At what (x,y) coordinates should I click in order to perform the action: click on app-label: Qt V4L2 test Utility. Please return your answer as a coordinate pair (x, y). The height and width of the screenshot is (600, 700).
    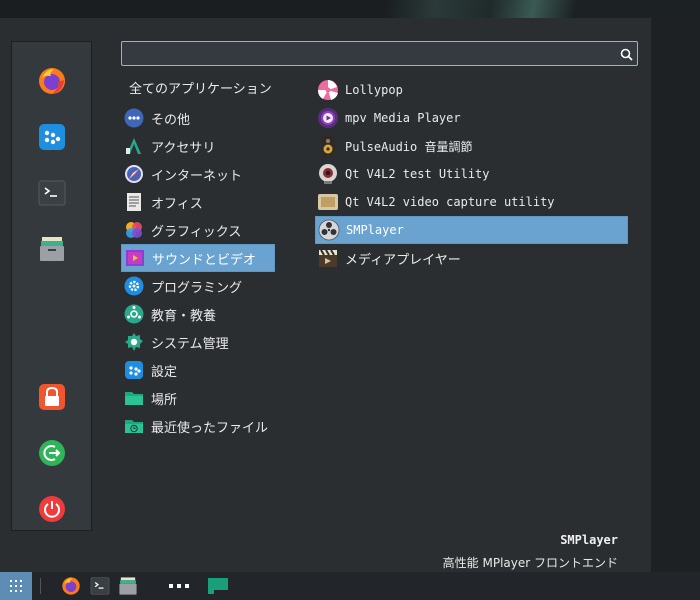
    Looking at the image, I should click on (417, 174).